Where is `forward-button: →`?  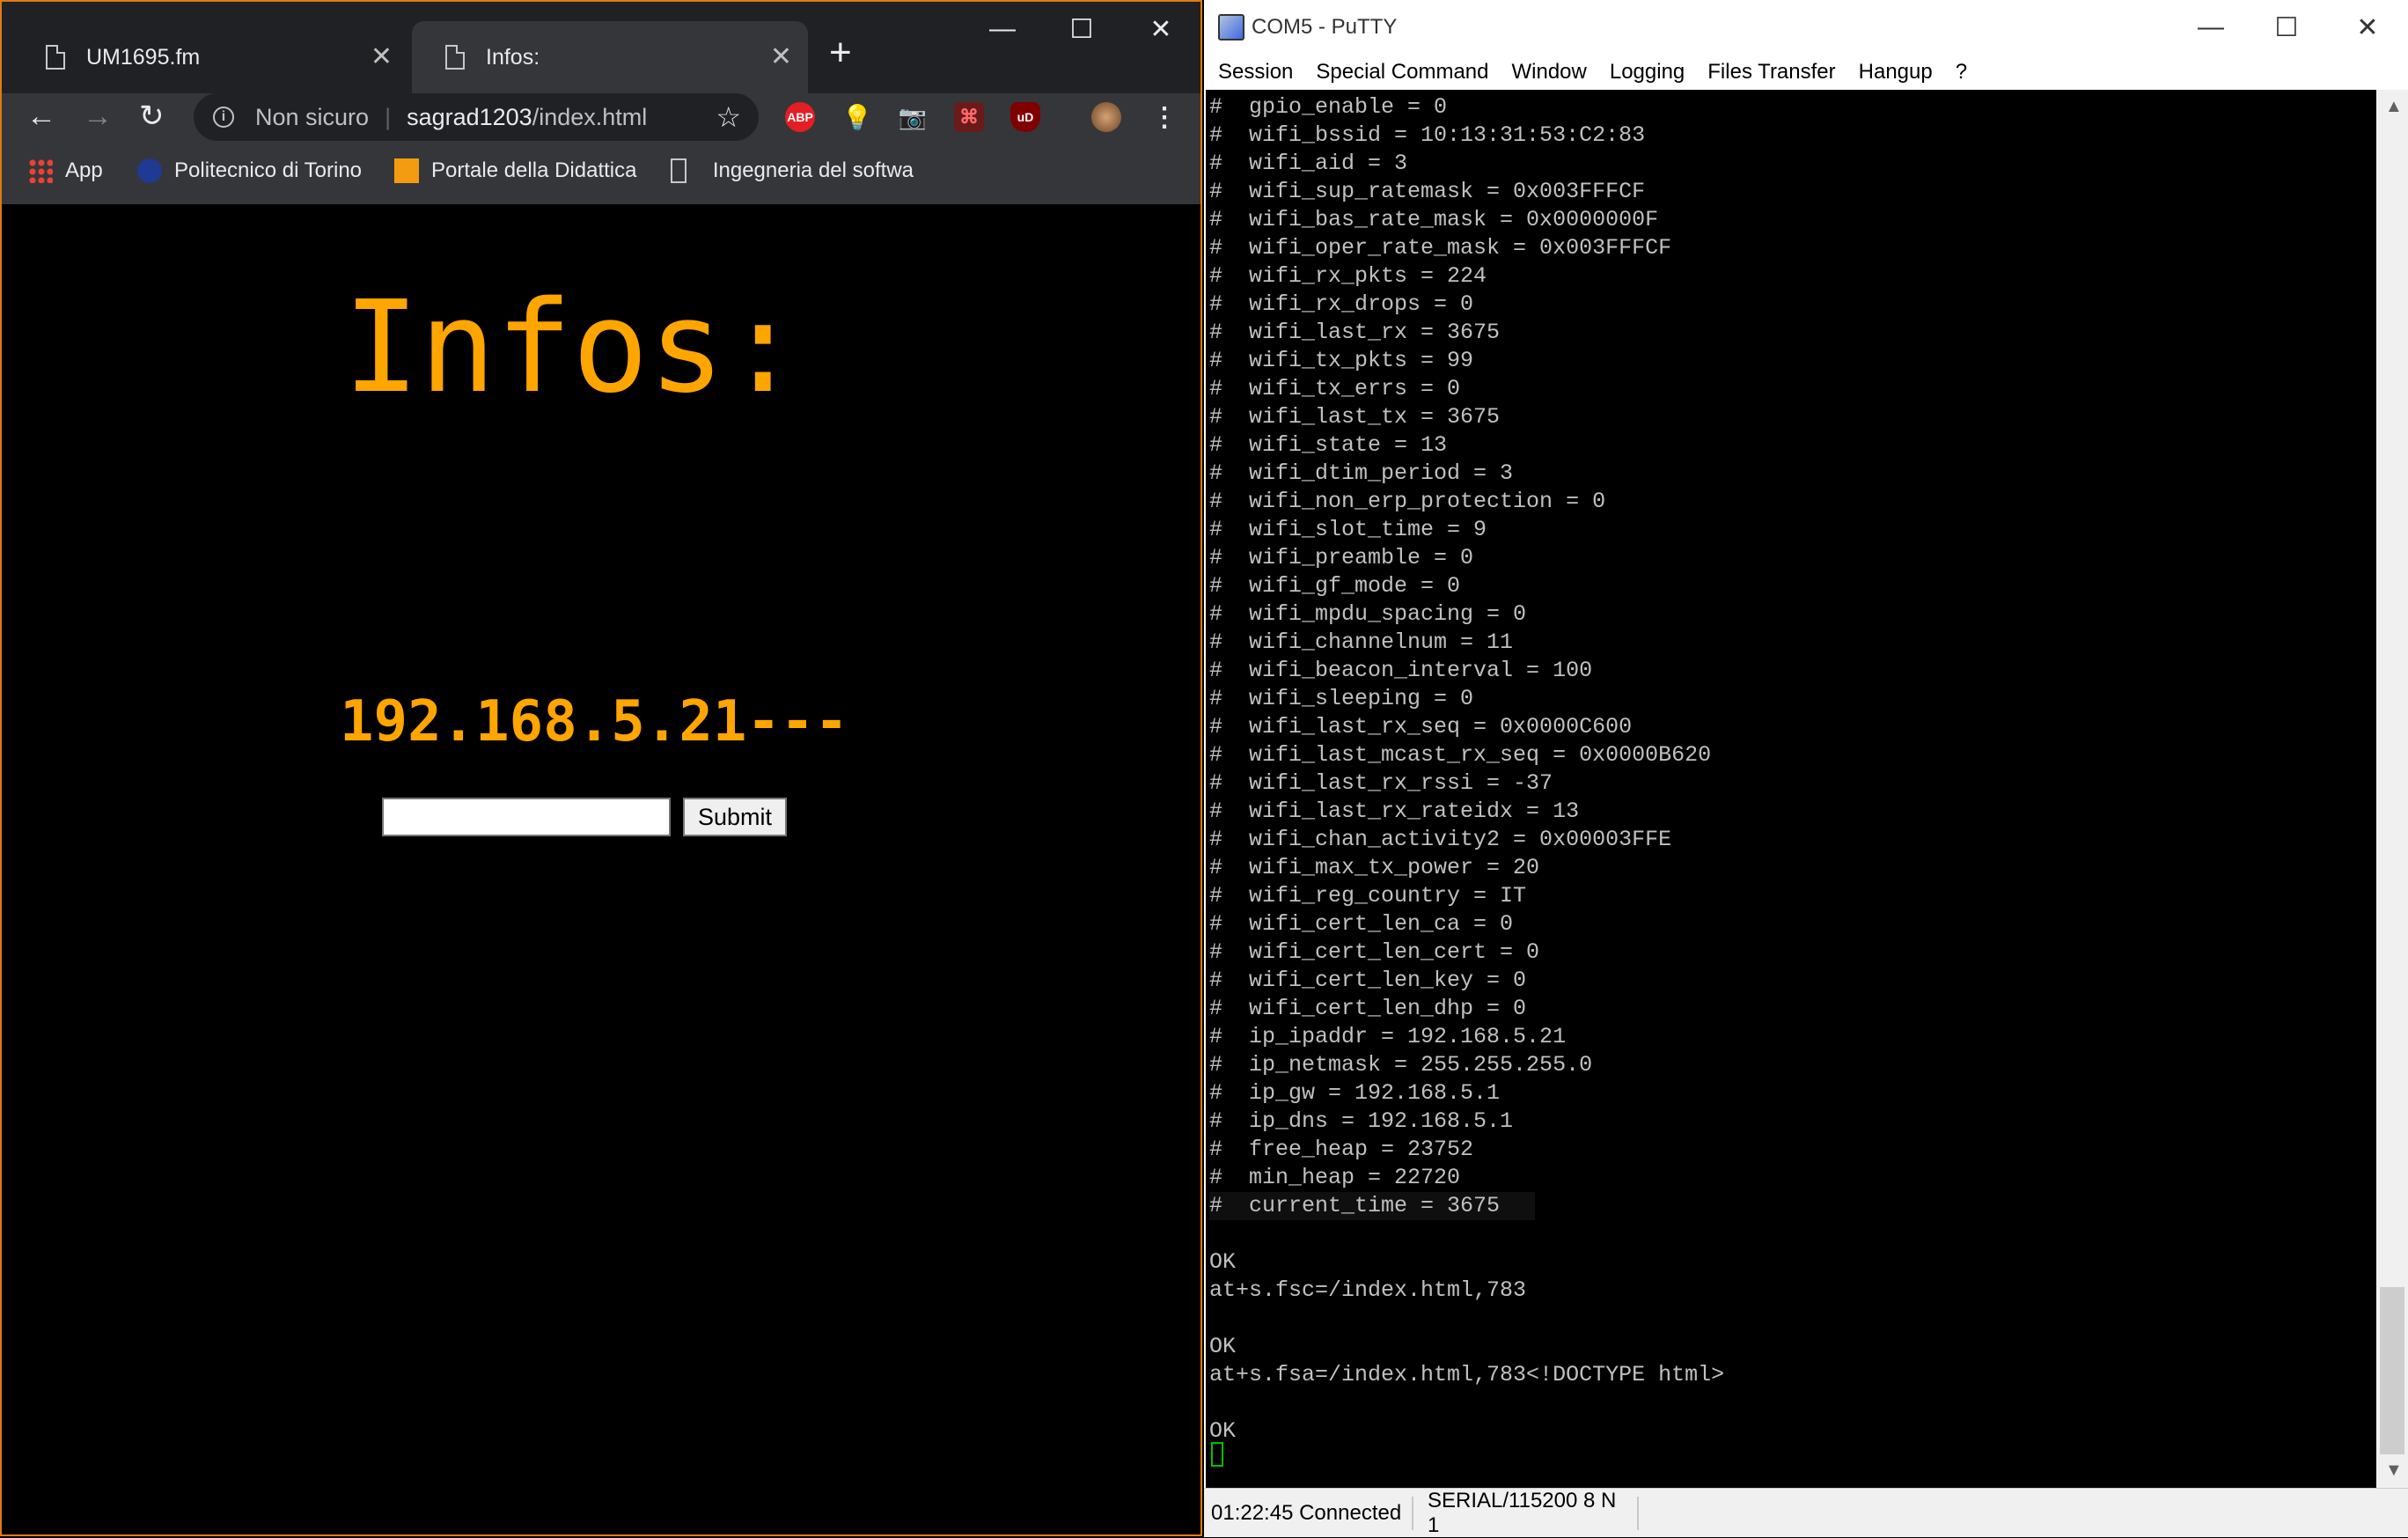 forward-button: → is located at coordinates (98, 116).